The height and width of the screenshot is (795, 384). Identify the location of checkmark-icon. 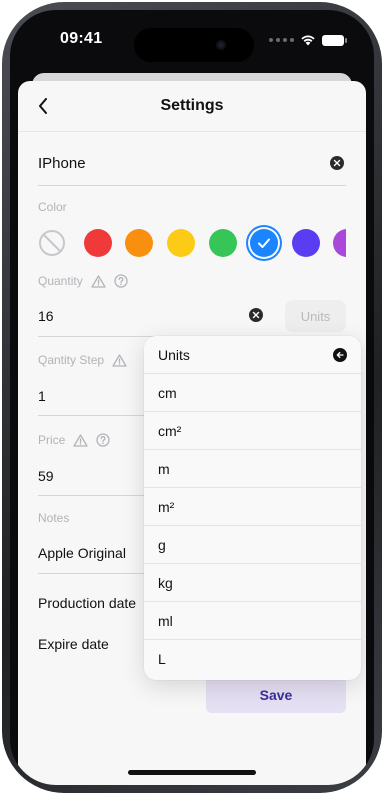
(264, 243).